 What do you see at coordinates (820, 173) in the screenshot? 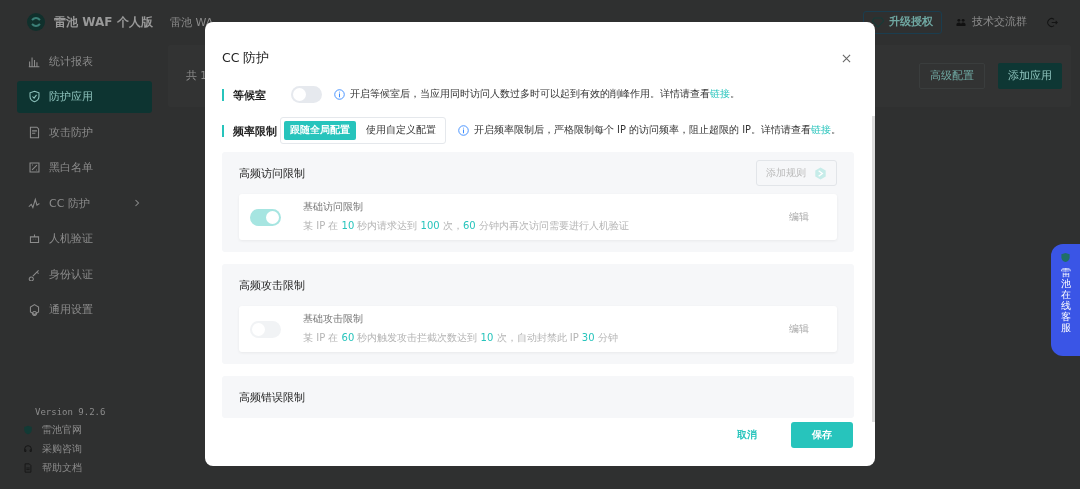
I see `badge-icon` at bounding box center [820, 173].